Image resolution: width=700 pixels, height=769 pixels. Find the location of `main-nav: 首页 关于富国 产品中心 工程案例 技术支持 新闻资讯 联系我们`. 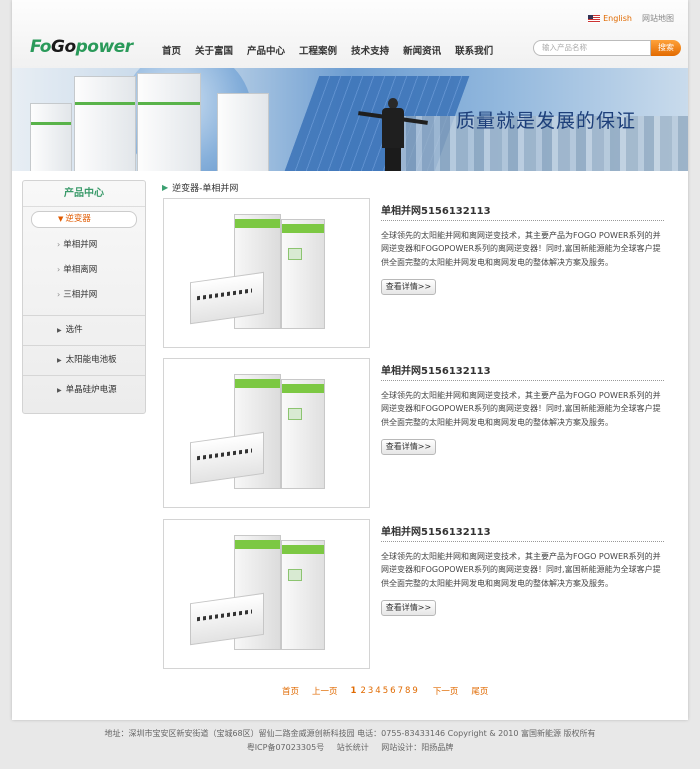

main-nav: 首页 关于富国 产品中心 工程案例 技术支持 新闻资讯 联系我们 is located at coordinates (327, 50).